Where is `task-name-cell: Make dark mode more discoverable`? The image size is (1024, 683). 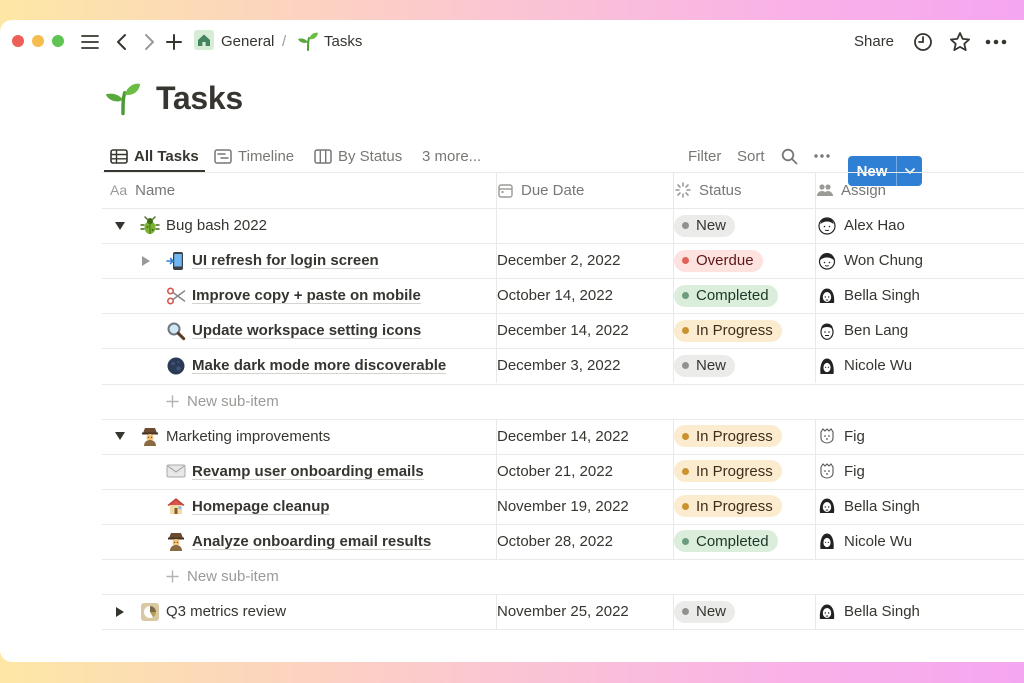
task-name-cell: Make dark mode more discoverable is located at coordinates (306, 365).